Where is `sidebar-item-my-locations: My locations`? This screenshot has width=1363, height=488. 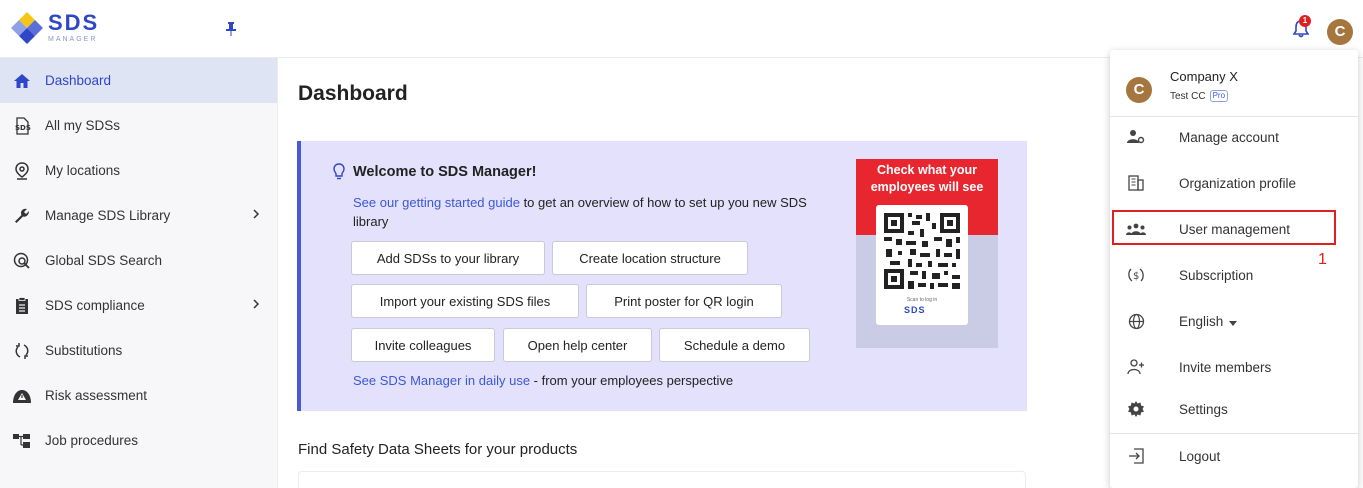
sidebar-item-my-locations: My locations is located at coordinates (138, 170).